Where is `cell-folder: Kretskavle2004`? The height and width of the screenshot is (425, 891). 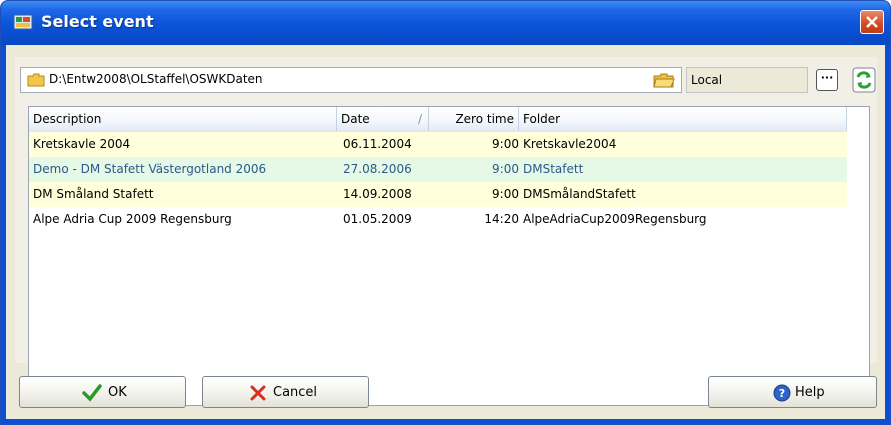 cell-folder: Kretskavle2004 is located at coordinates (570, 144).